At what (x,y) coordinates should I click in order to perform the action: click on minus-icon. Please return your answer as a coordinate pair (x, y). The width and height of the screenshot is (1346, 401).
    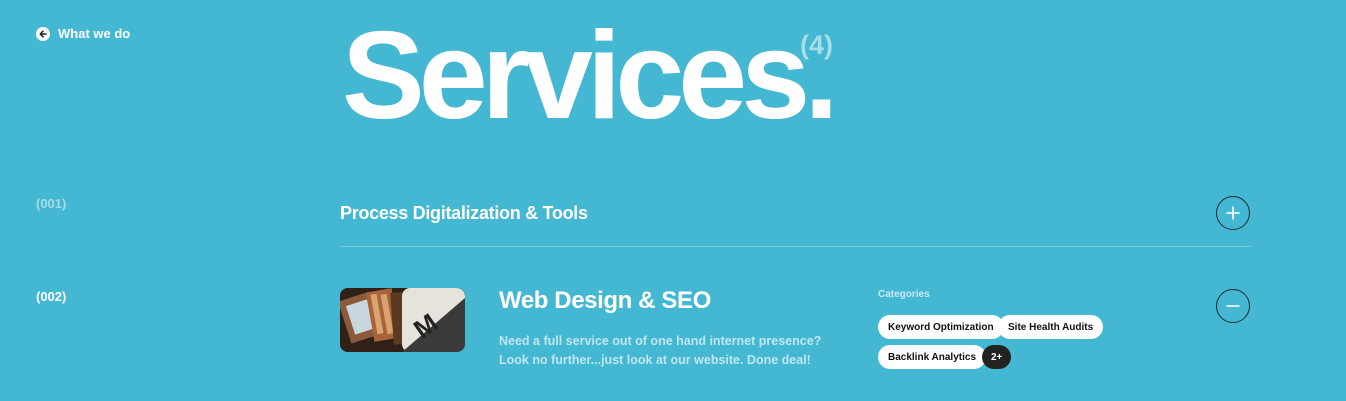
    Looking at the image, I should click on (1233, 306).